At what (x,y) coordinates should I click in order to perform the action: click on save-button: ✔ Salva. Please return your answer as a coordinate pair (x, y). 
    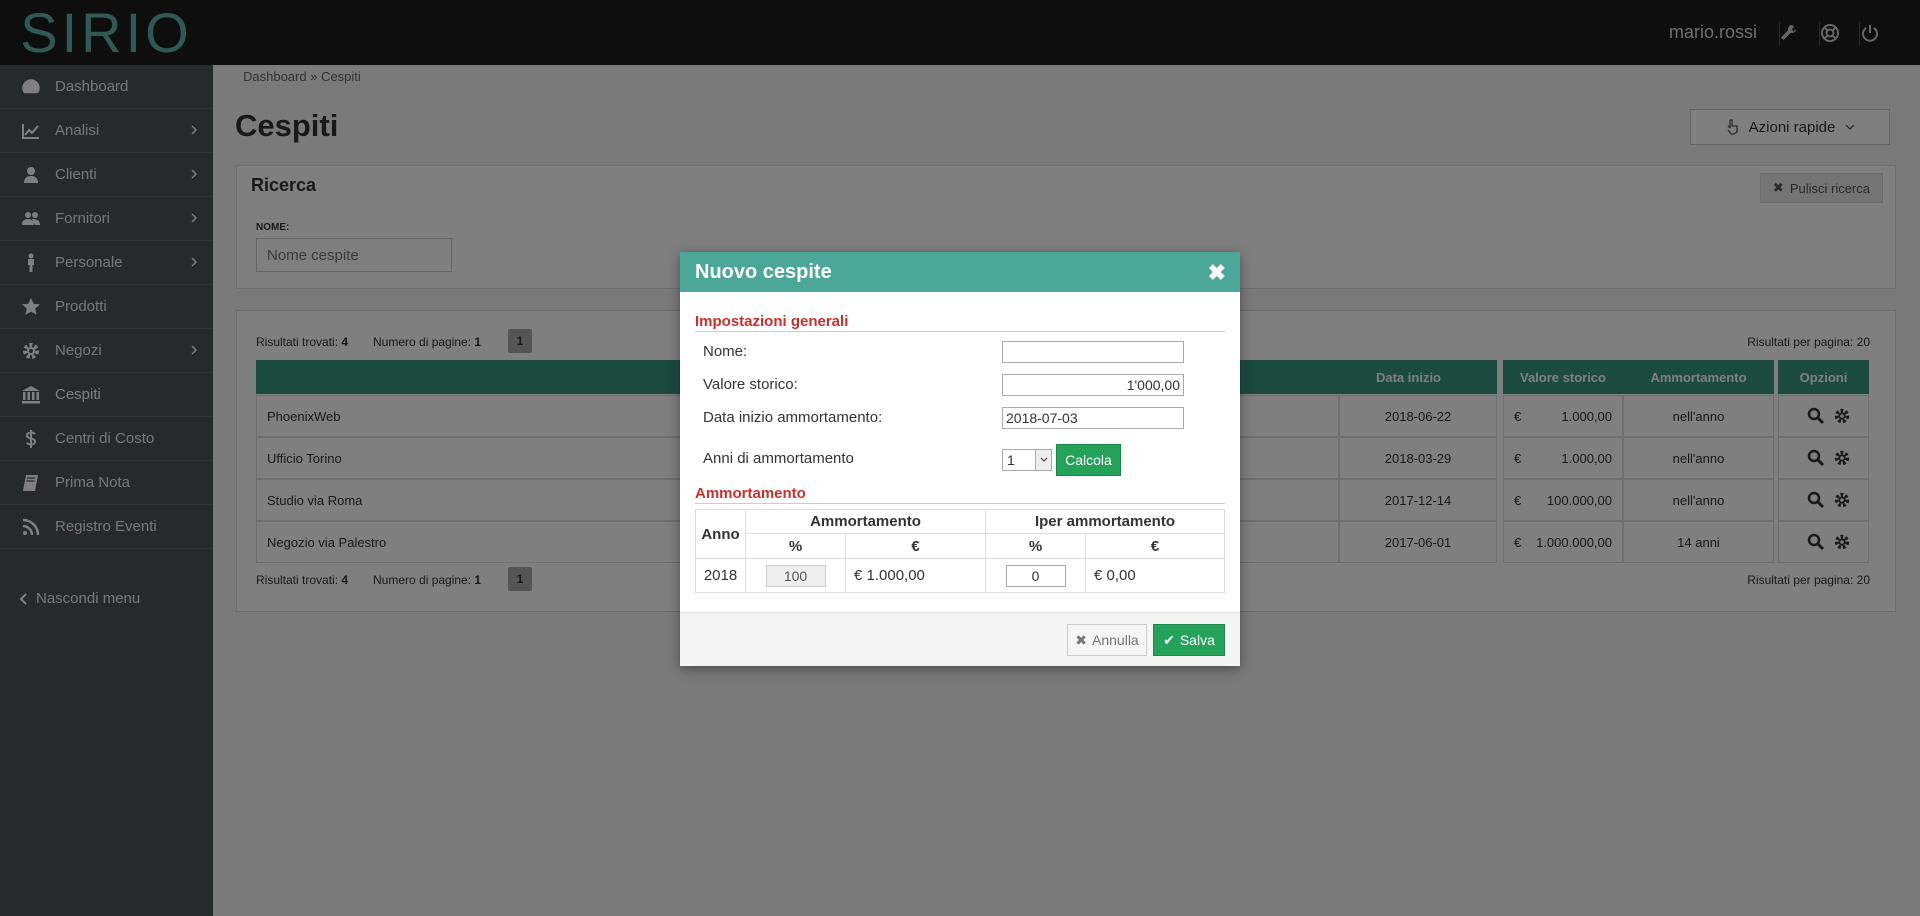
    Looking at the image, I should click on (1189, 640).